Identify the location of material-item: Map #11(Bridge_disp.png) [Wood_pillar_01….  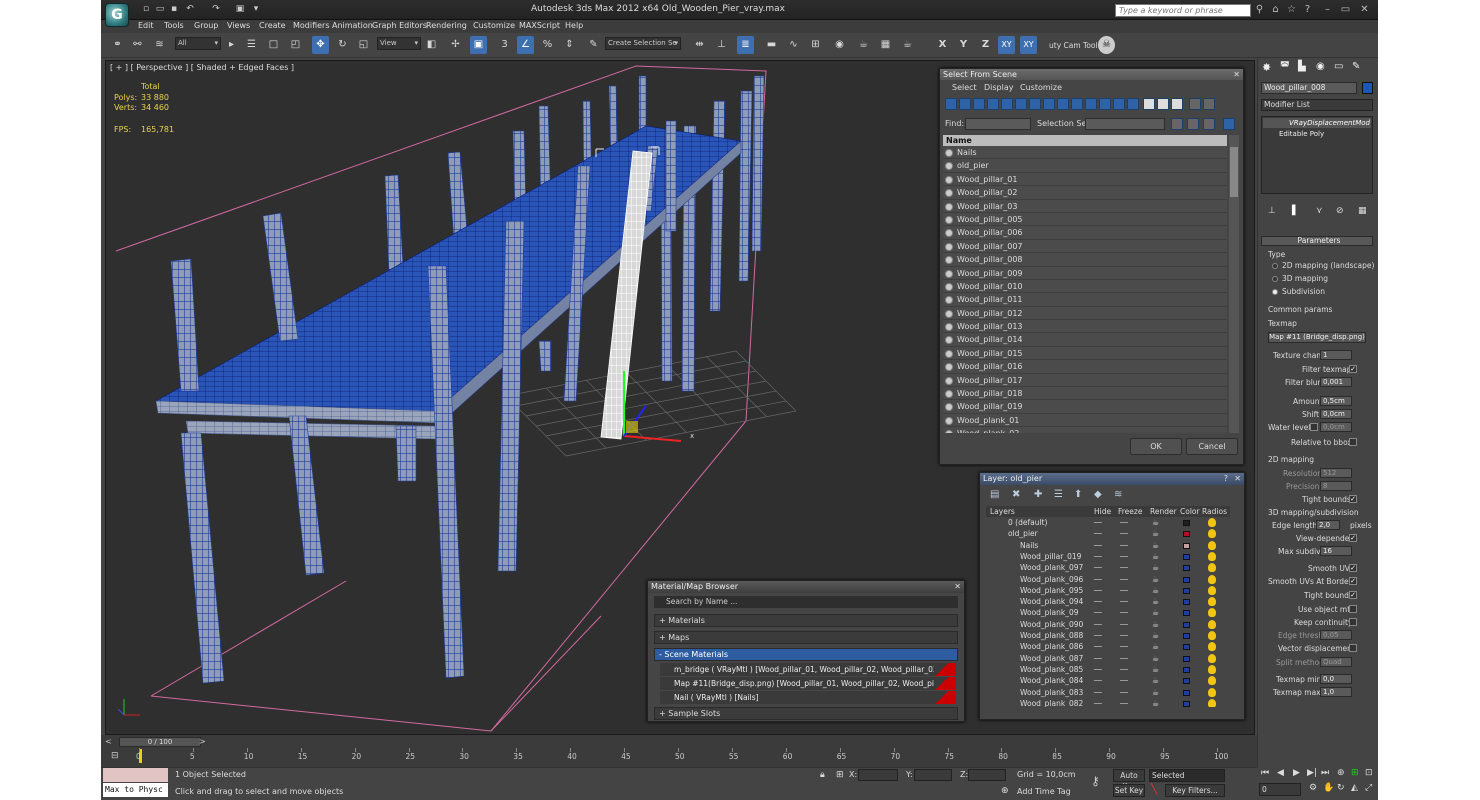
(808, 683).